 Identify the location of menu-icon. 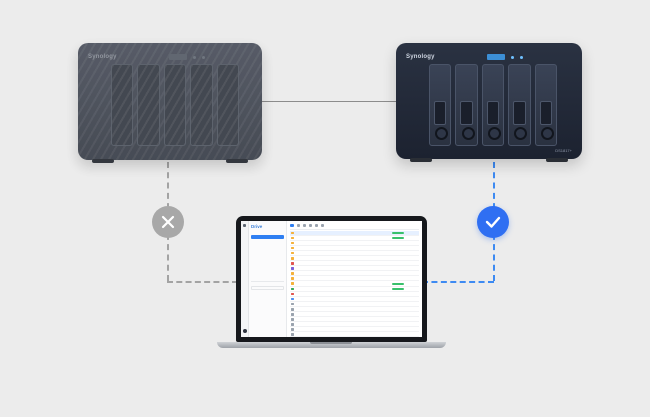
(244, 225).